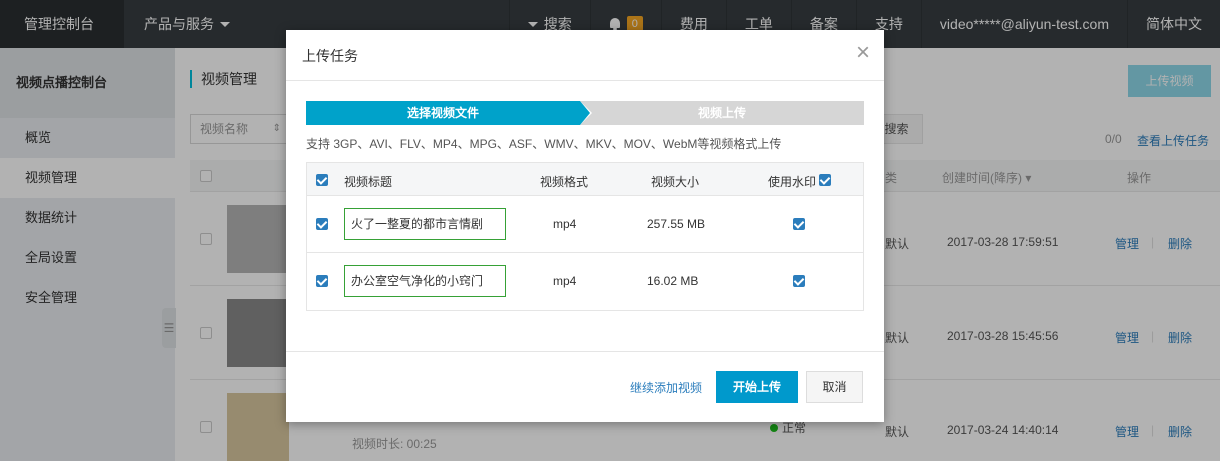  I want to click on file-size: 16.02 MB, so click(673, 281).